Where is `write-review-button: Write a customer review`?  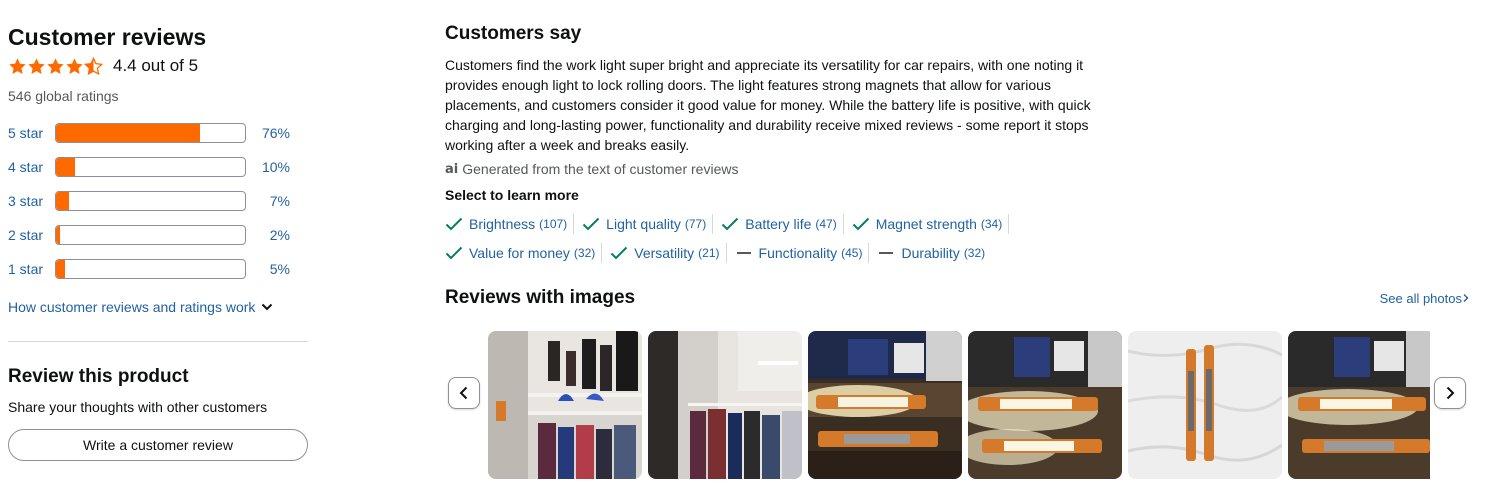
write-review-button: Write a customer review is located at coordinates (158, 445).